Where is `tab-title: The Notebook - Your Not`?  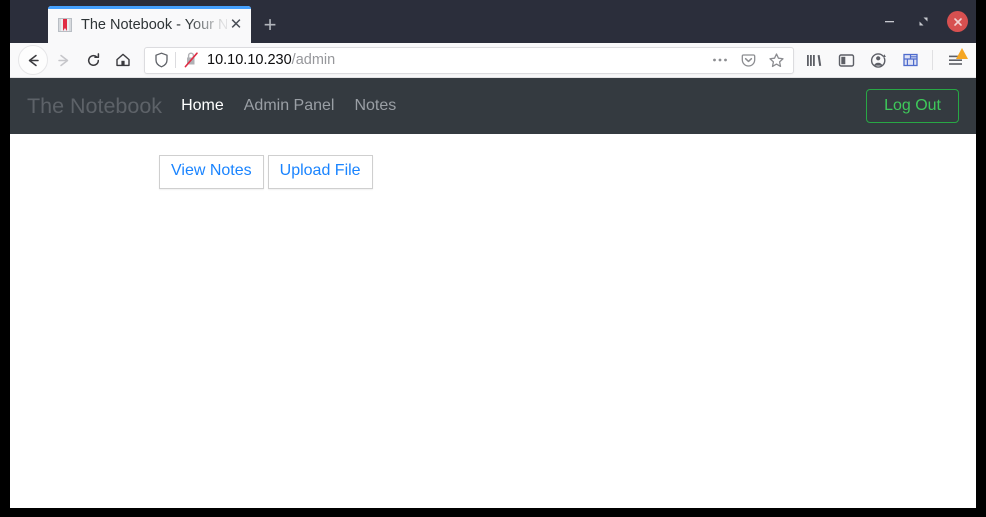
tab-title: The Notebook - Your Not is located at coordinates (154, 24).